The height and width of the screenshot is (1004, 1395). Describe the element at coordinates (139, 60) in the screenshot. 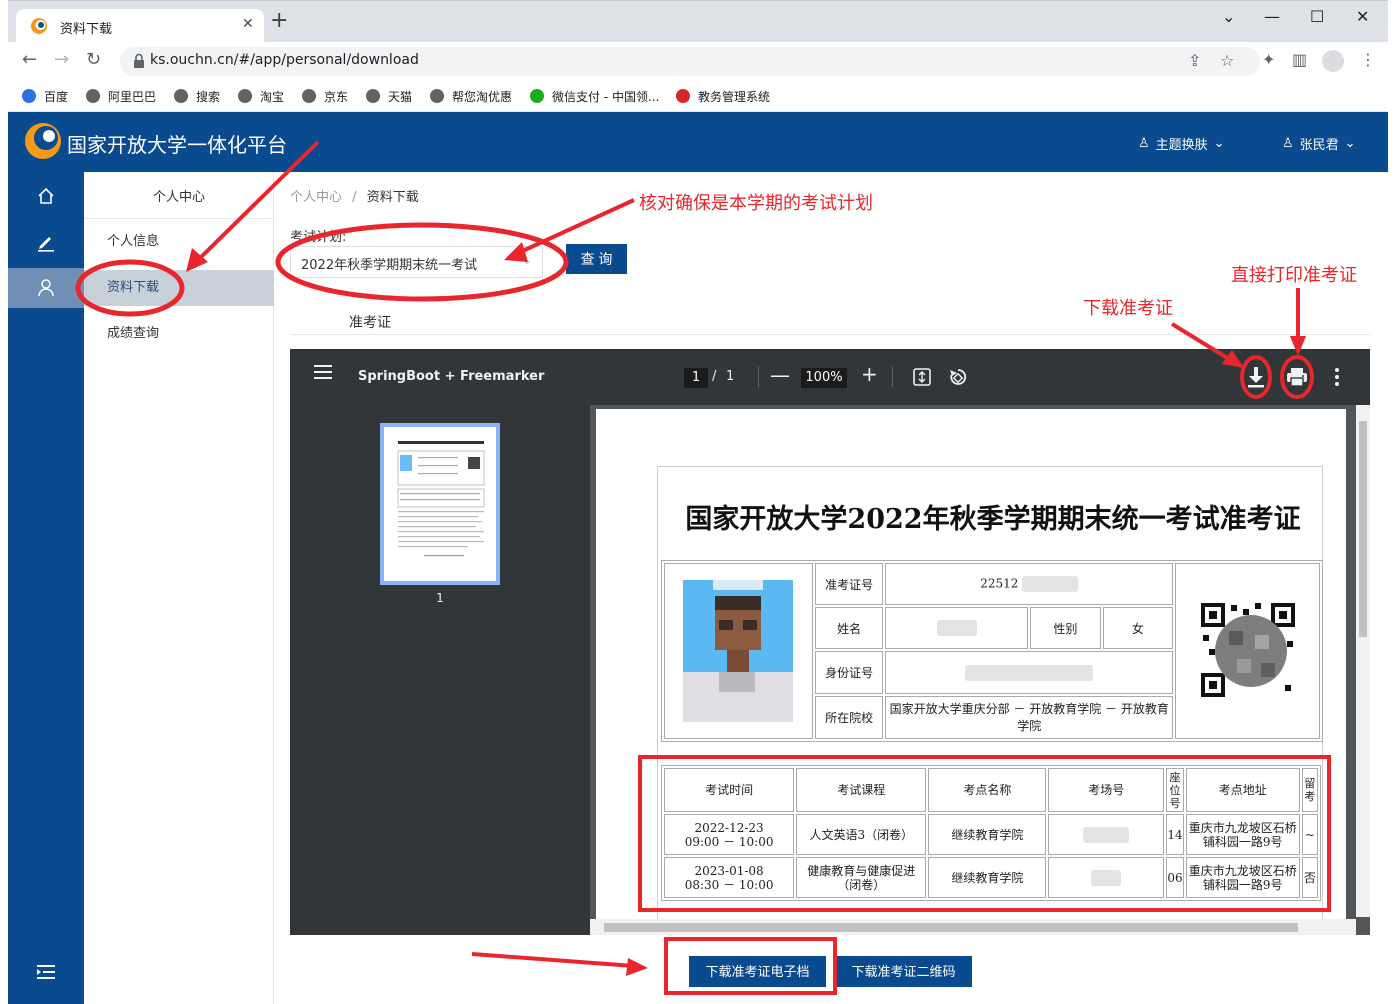

I see `lock-icon` at that location.